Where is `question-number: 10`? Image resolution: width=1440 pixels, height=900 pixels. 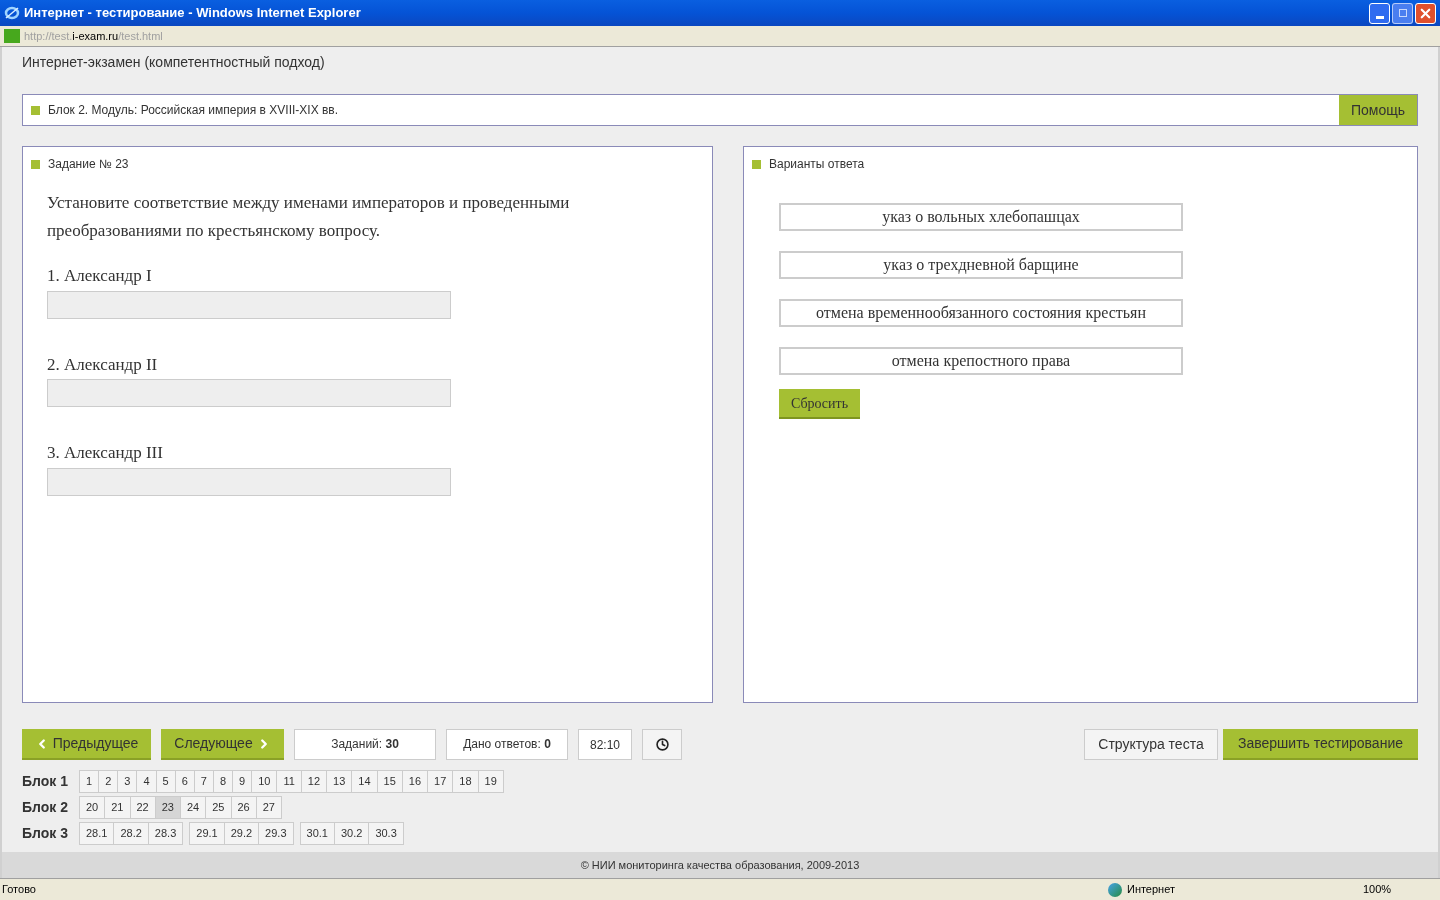
question-number: 10 is located at coordinates (265, 781).